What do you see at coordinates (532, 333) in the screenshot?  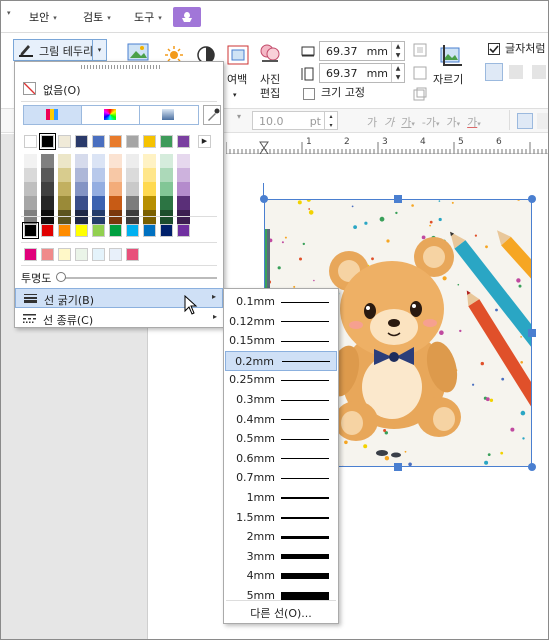 I see `resize-handle-right` at bounding box center [532, 333].